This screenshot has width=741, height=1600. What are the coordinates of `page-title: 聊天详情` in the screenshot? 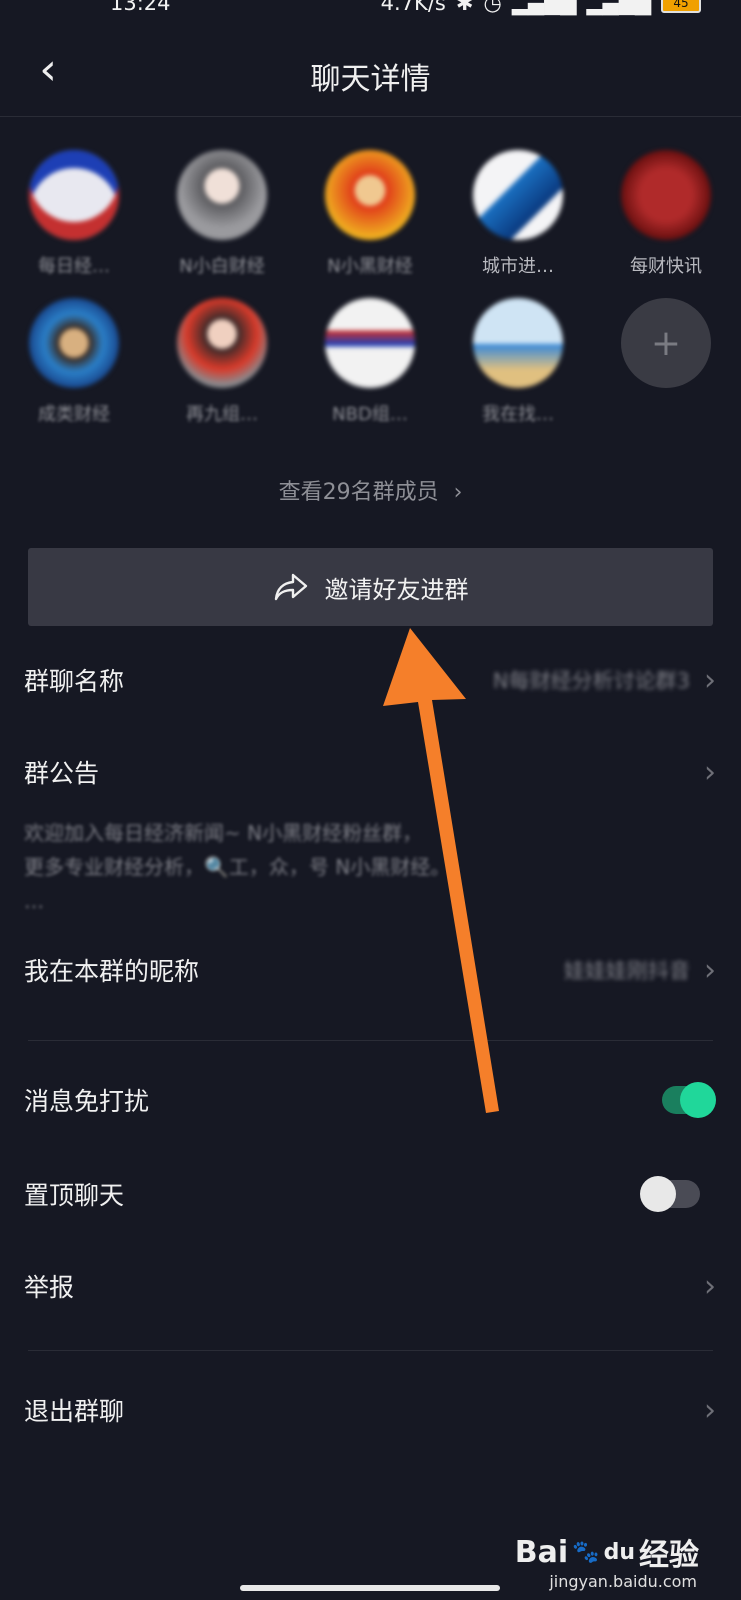 It's located at (370, 79).